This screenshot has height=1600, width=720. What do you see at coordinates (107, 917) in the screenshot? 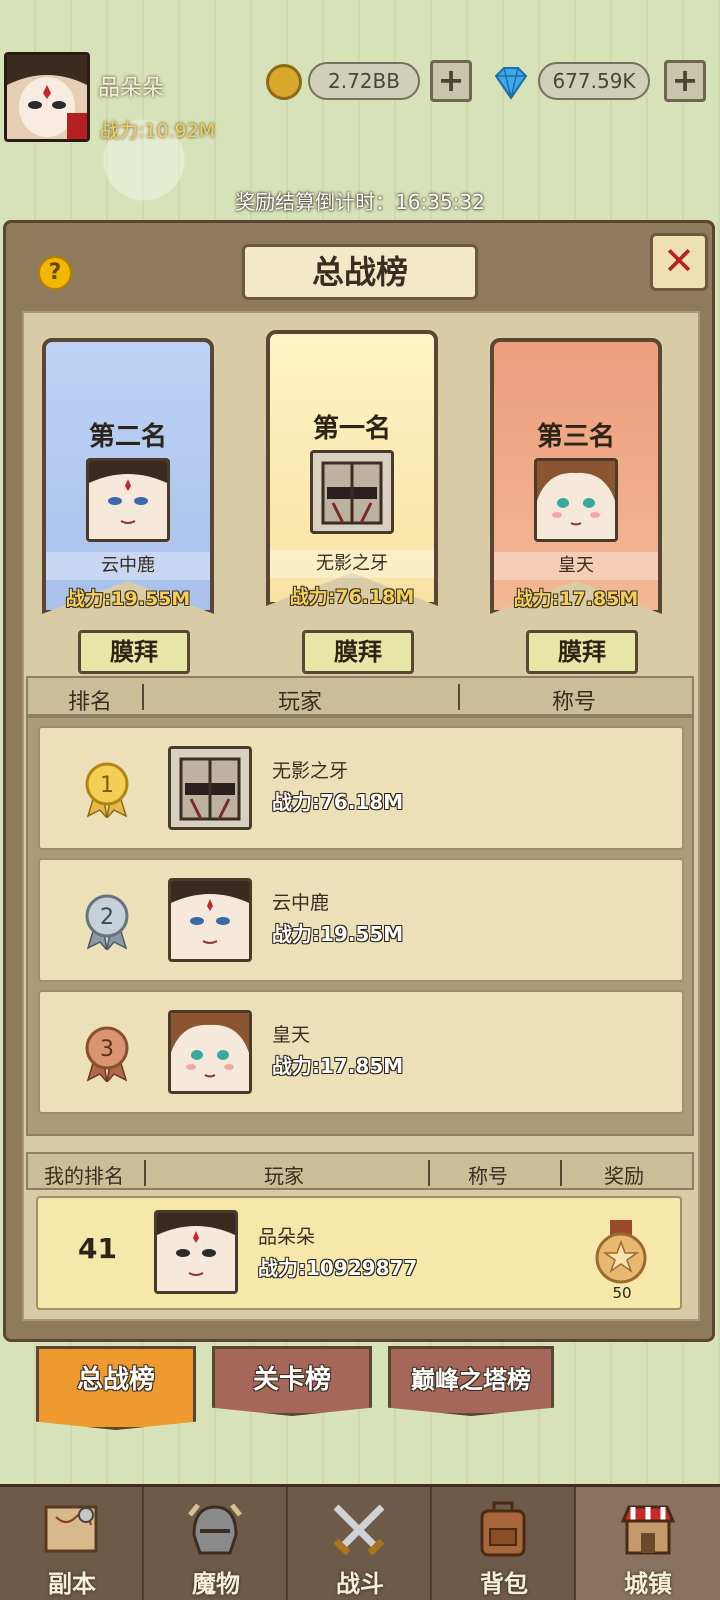
I see `svg-text: 2` at bounding box center [107, 917].